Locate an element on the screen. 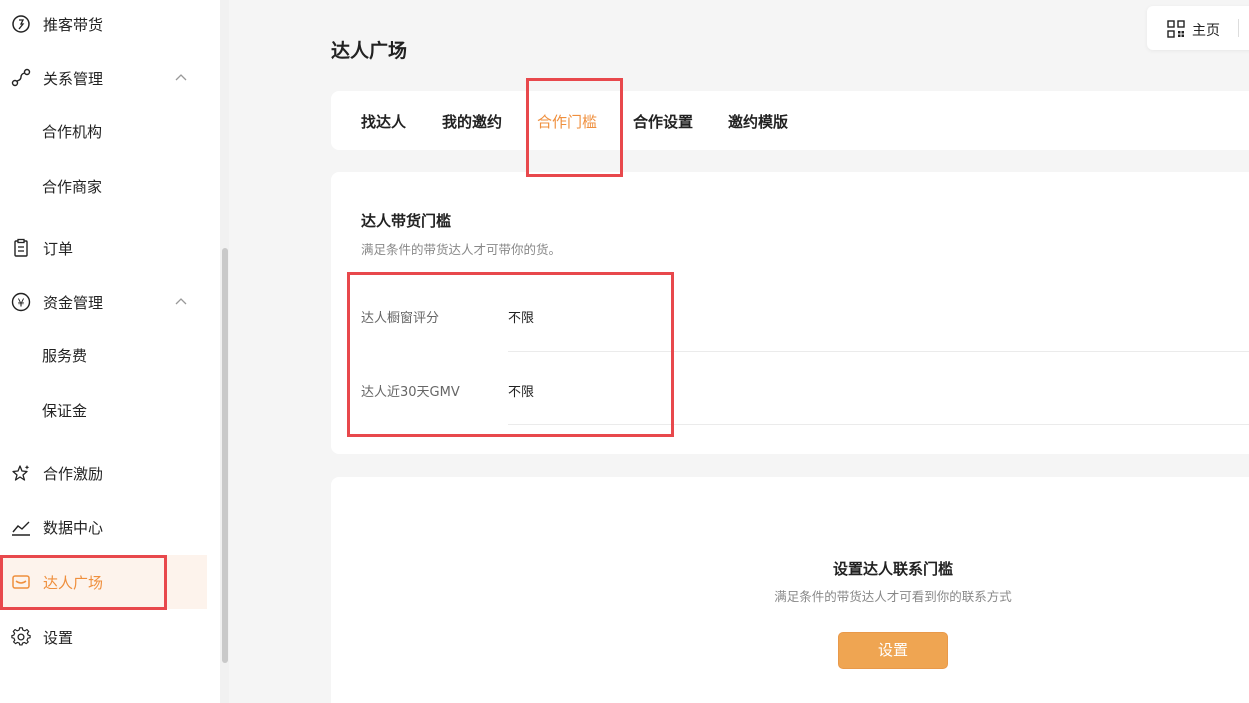  page-title: 达人广场 is located at coordinates (369, 51).